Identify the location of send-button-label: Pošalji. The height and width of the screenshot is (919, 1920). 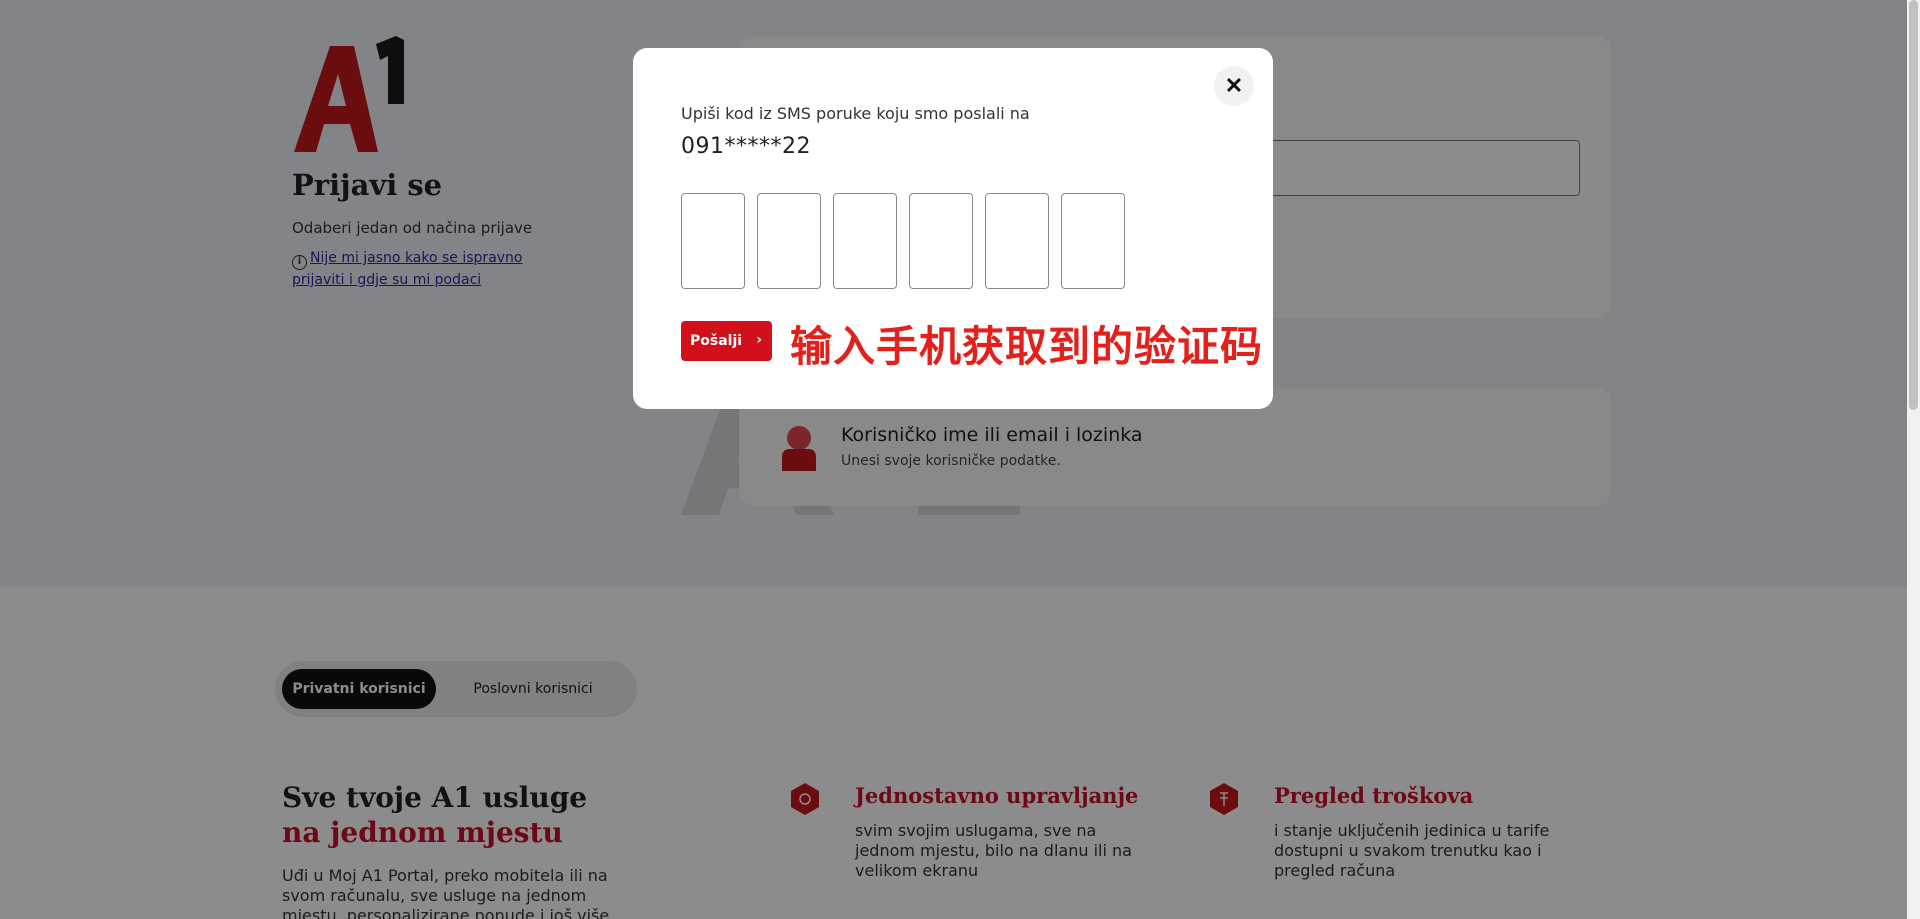
(716, 341).